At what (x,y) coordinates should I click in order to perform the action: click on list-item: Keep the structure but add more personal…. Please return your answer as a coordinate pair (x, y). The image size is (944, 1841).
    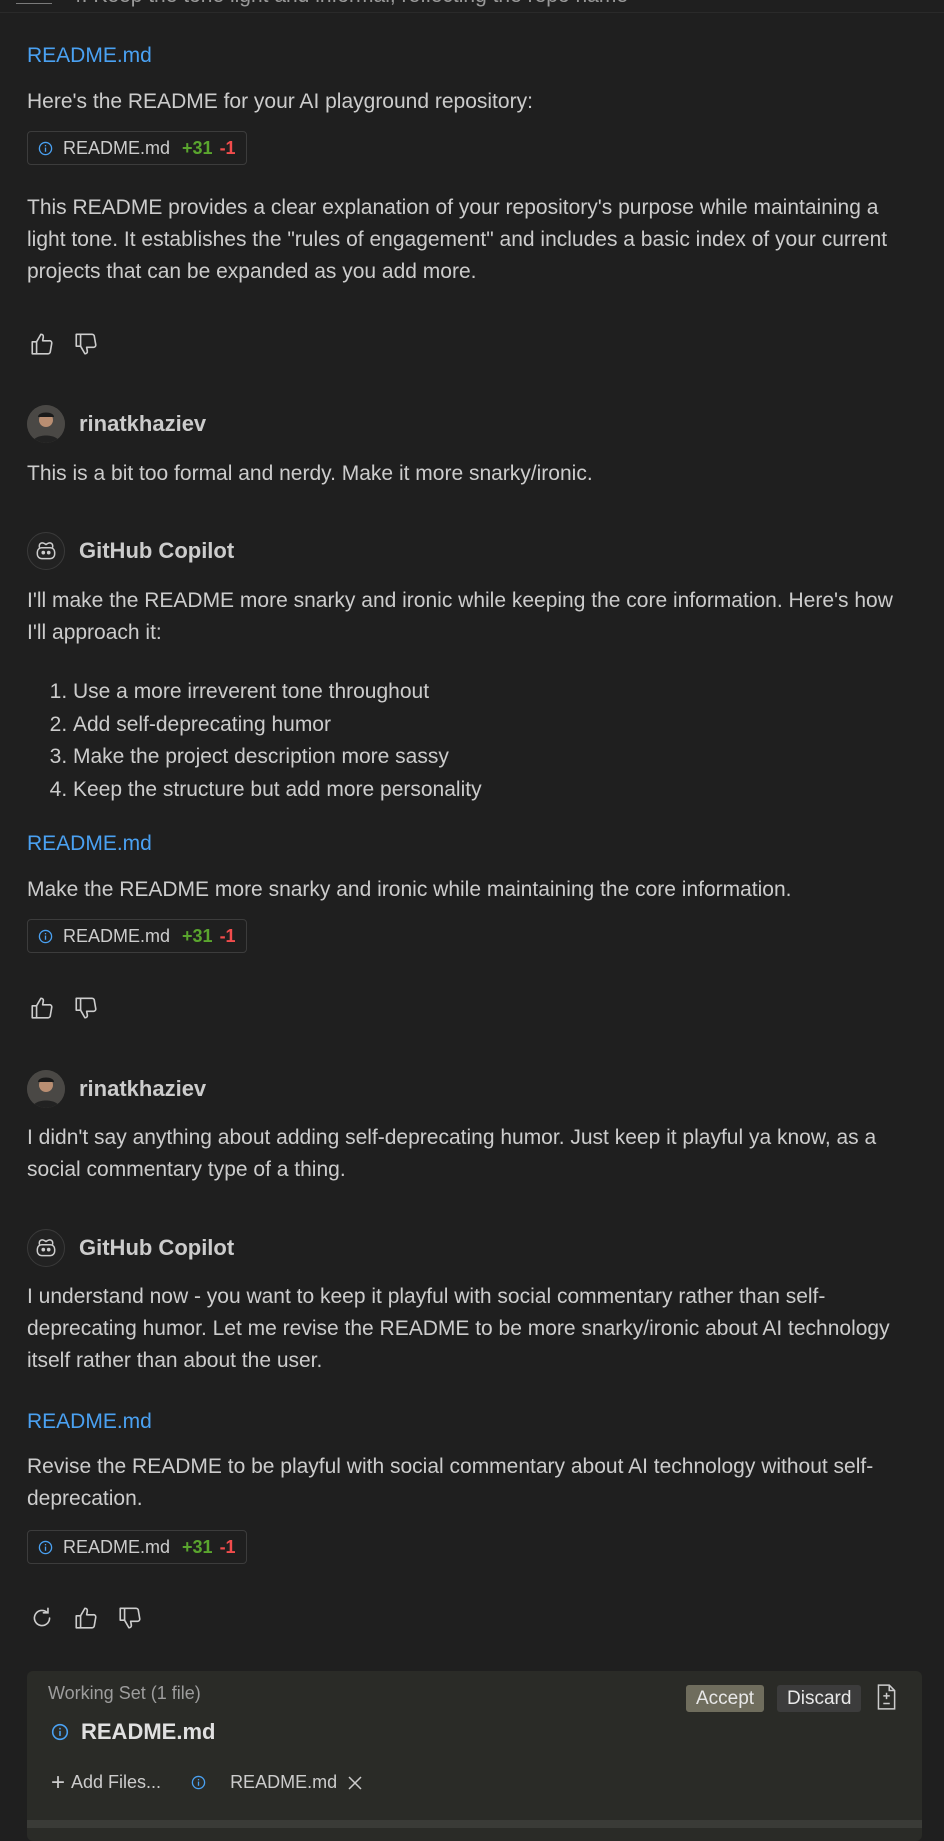
    Looking at the image, I should click on (277, 790).